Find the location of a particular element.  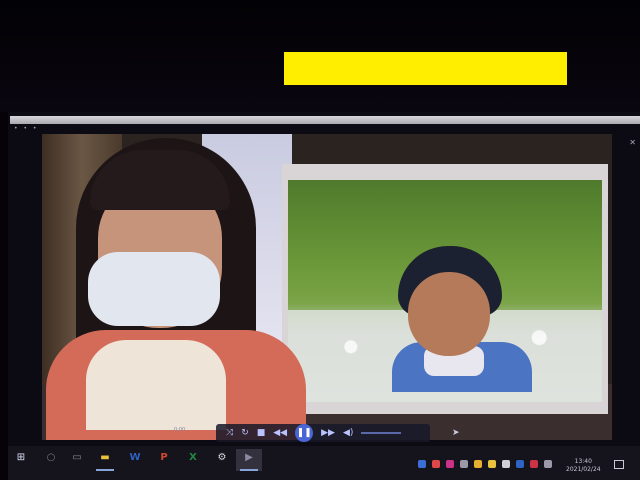

yellow-censor-bar is located at coordinates (425, 68).